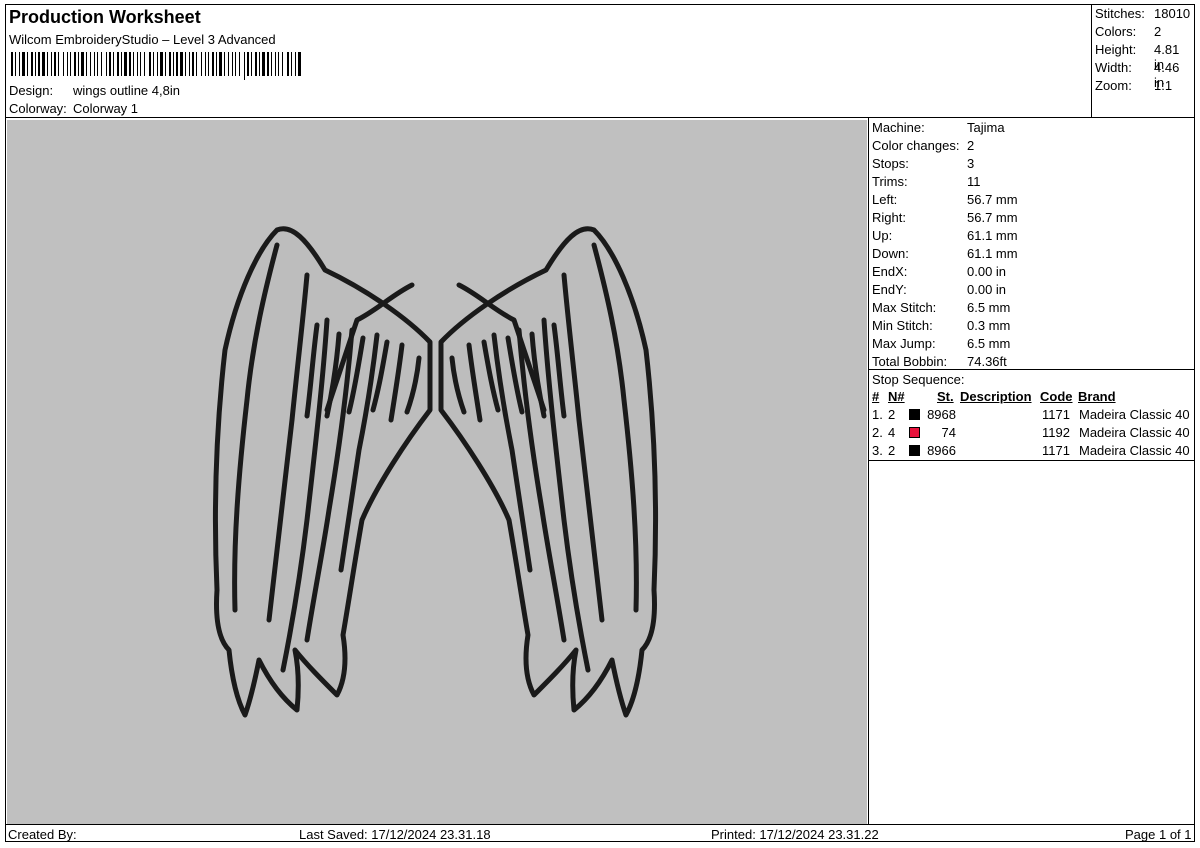  I want to click on machine-info-row: Color changes: 2, so click(923, 145).